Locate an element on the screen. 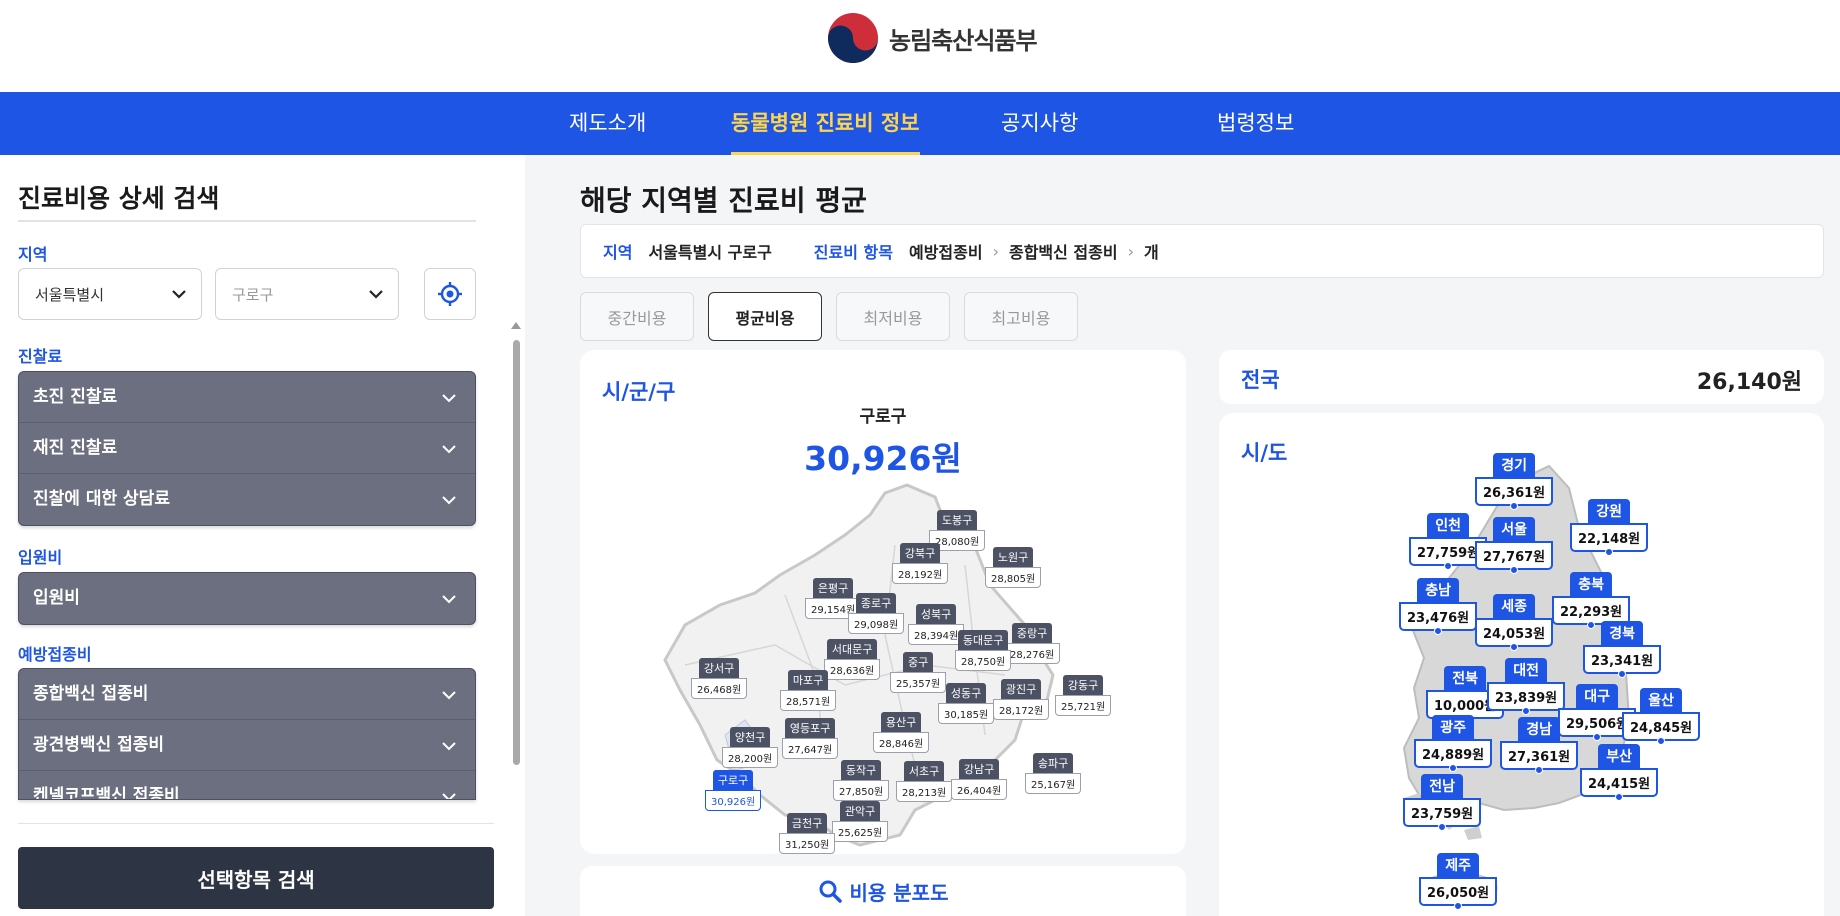 Image resolution: width=1840 pixels, height=916 pixels. province-name: 울산 is located at coordinates (1661, 700).